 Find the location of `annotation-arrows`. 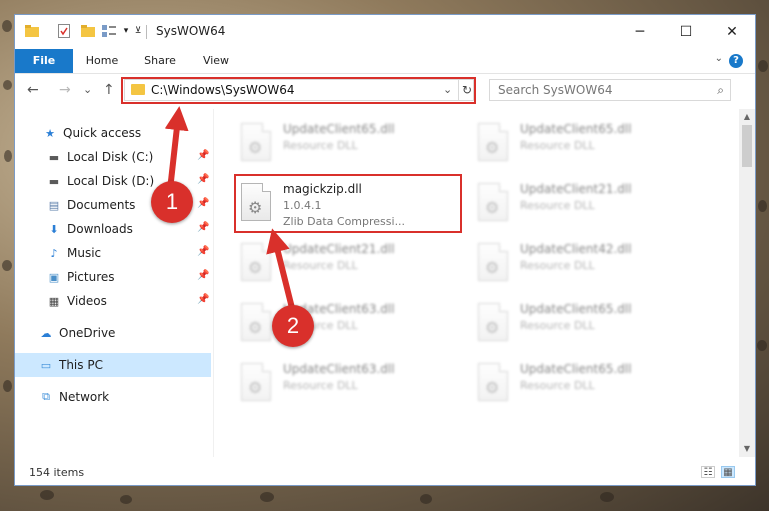

annotation-arrows is located at coordinates (229, 207).